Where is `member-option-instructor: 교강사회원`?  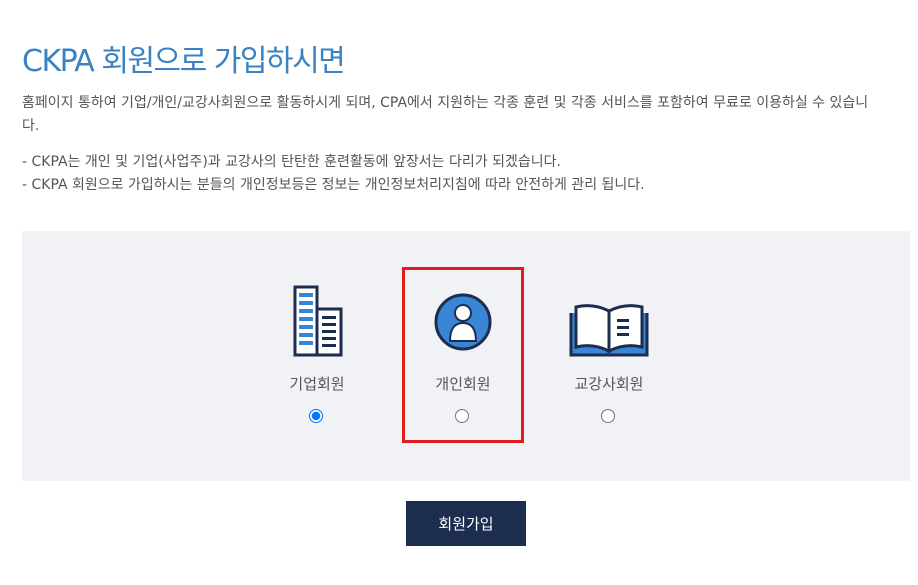 member-option-instructor: 교강사회원 is located at coordinates (609, 356).